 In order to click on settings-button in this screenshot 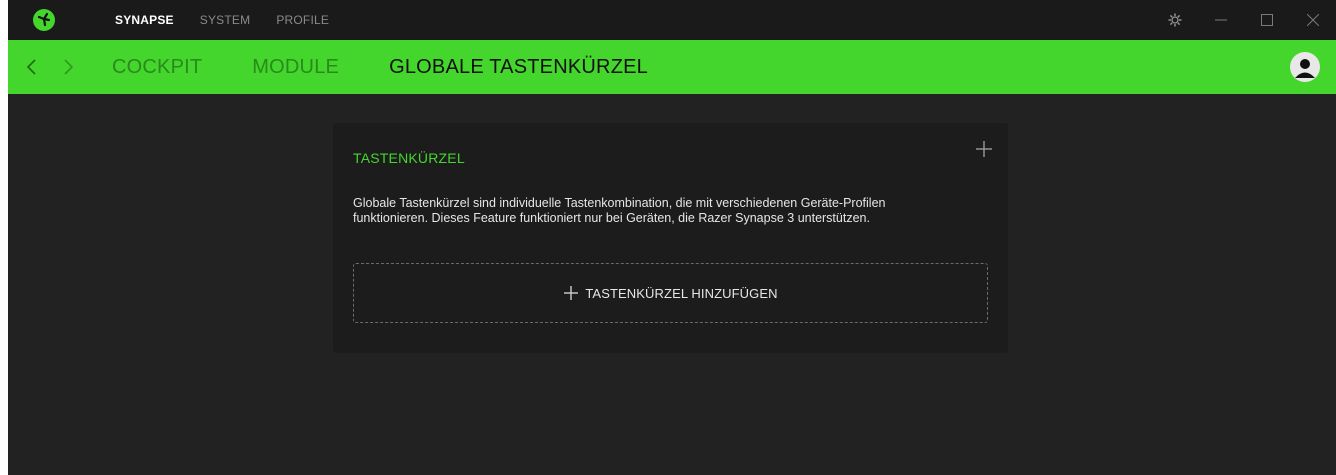, I will do `click(1175, 20)`.